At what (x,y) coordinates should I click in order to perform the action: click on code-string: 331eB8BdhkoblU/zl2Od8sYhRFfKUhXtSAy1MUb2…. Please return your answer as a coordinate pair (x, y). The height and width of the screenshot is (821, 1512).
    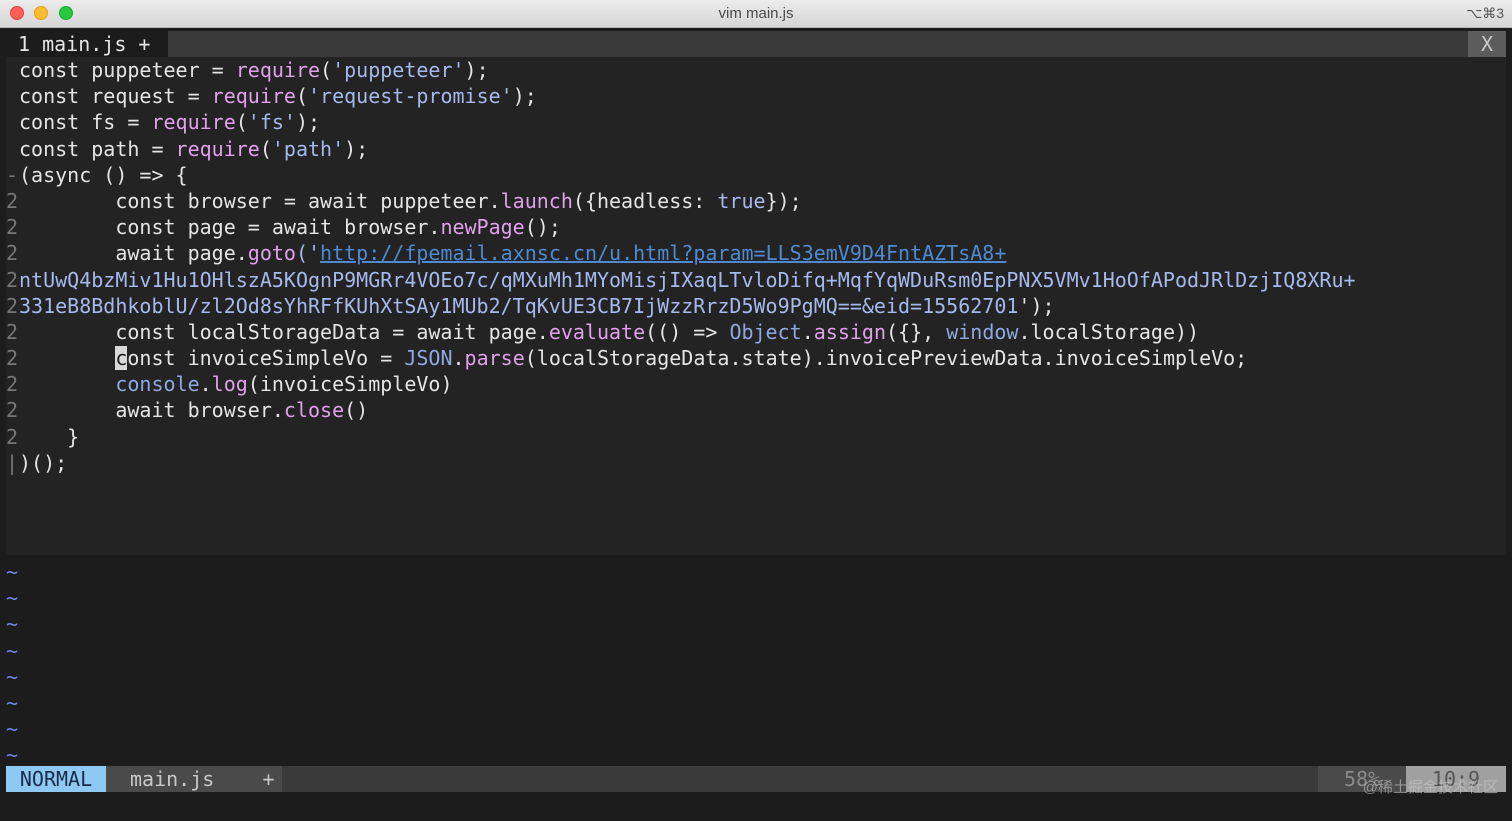
    Looking at the image, I should click on (519, 305).